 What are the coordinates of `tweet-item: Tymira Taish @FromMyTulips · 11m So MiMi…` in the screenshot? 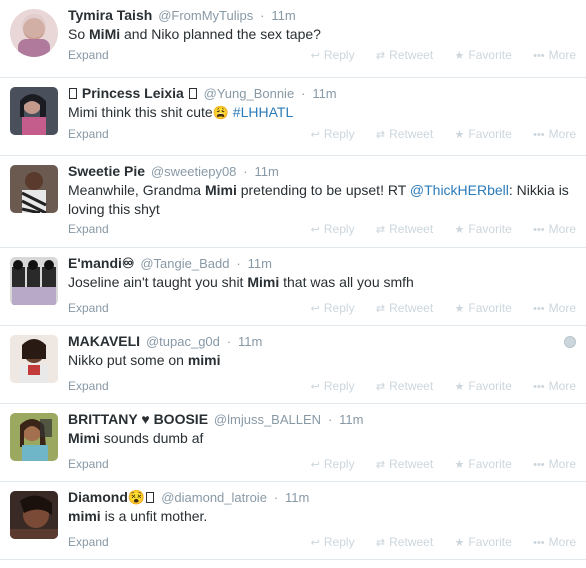 It's located at (293, 39).